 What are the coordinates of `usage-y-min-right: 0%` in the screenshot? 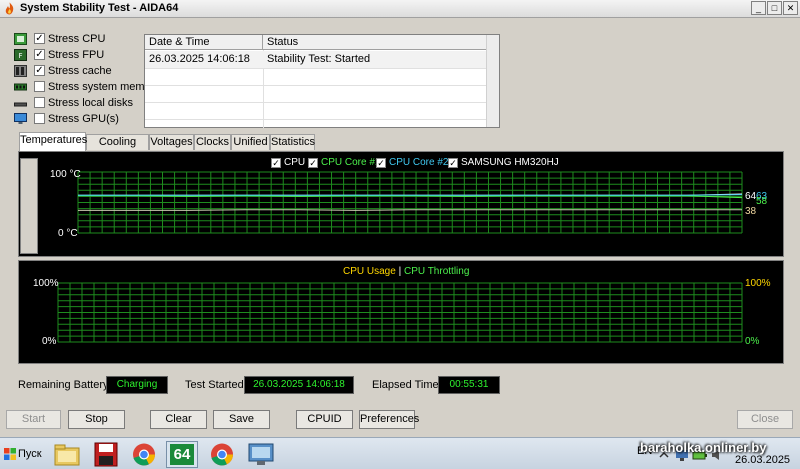 It's located at (752, 341).